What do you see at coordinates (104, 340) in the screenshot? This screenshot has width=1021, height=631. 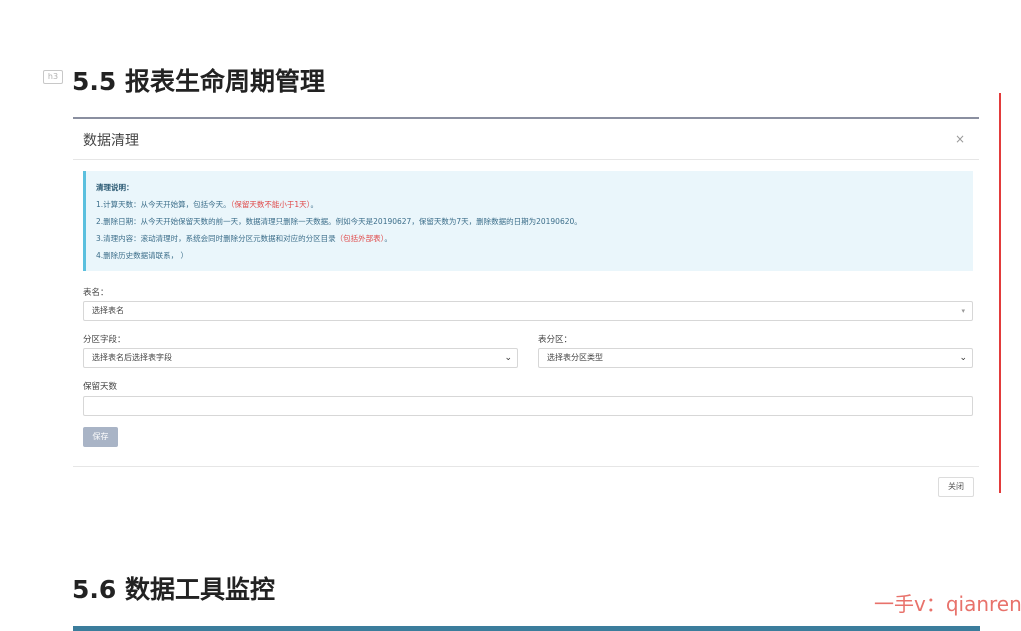 I see `partition-field-label: 分区字段：` at bounding box center [104, 340].